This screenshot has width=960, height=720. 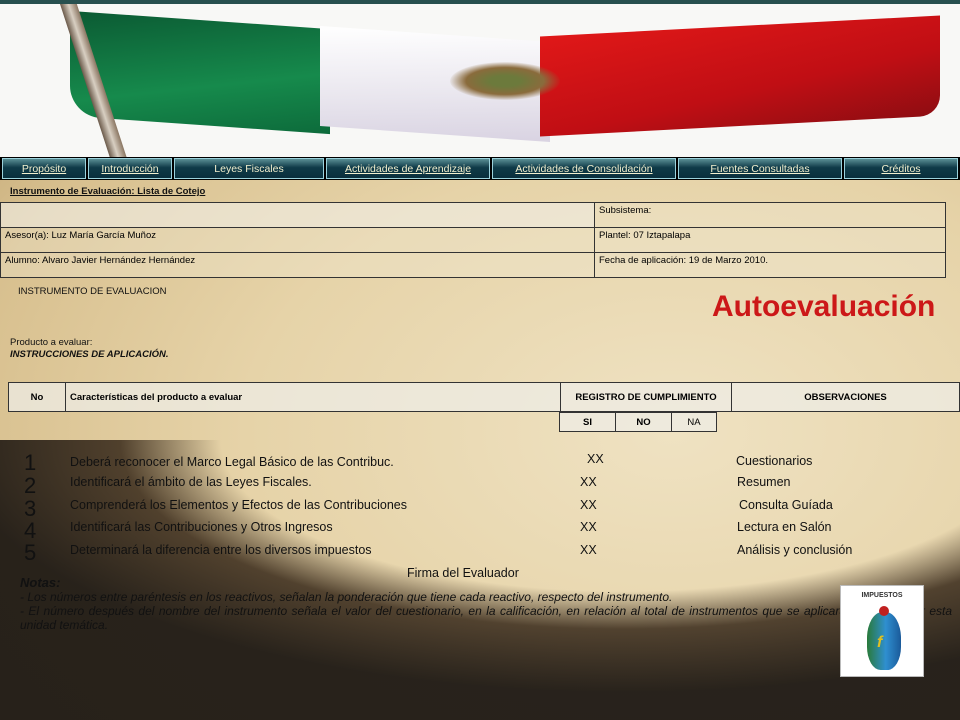 What do you see at coordinates (740, 76) in the screenshot?
I see `flag-red-stripe` at bounding box center [740, 76].